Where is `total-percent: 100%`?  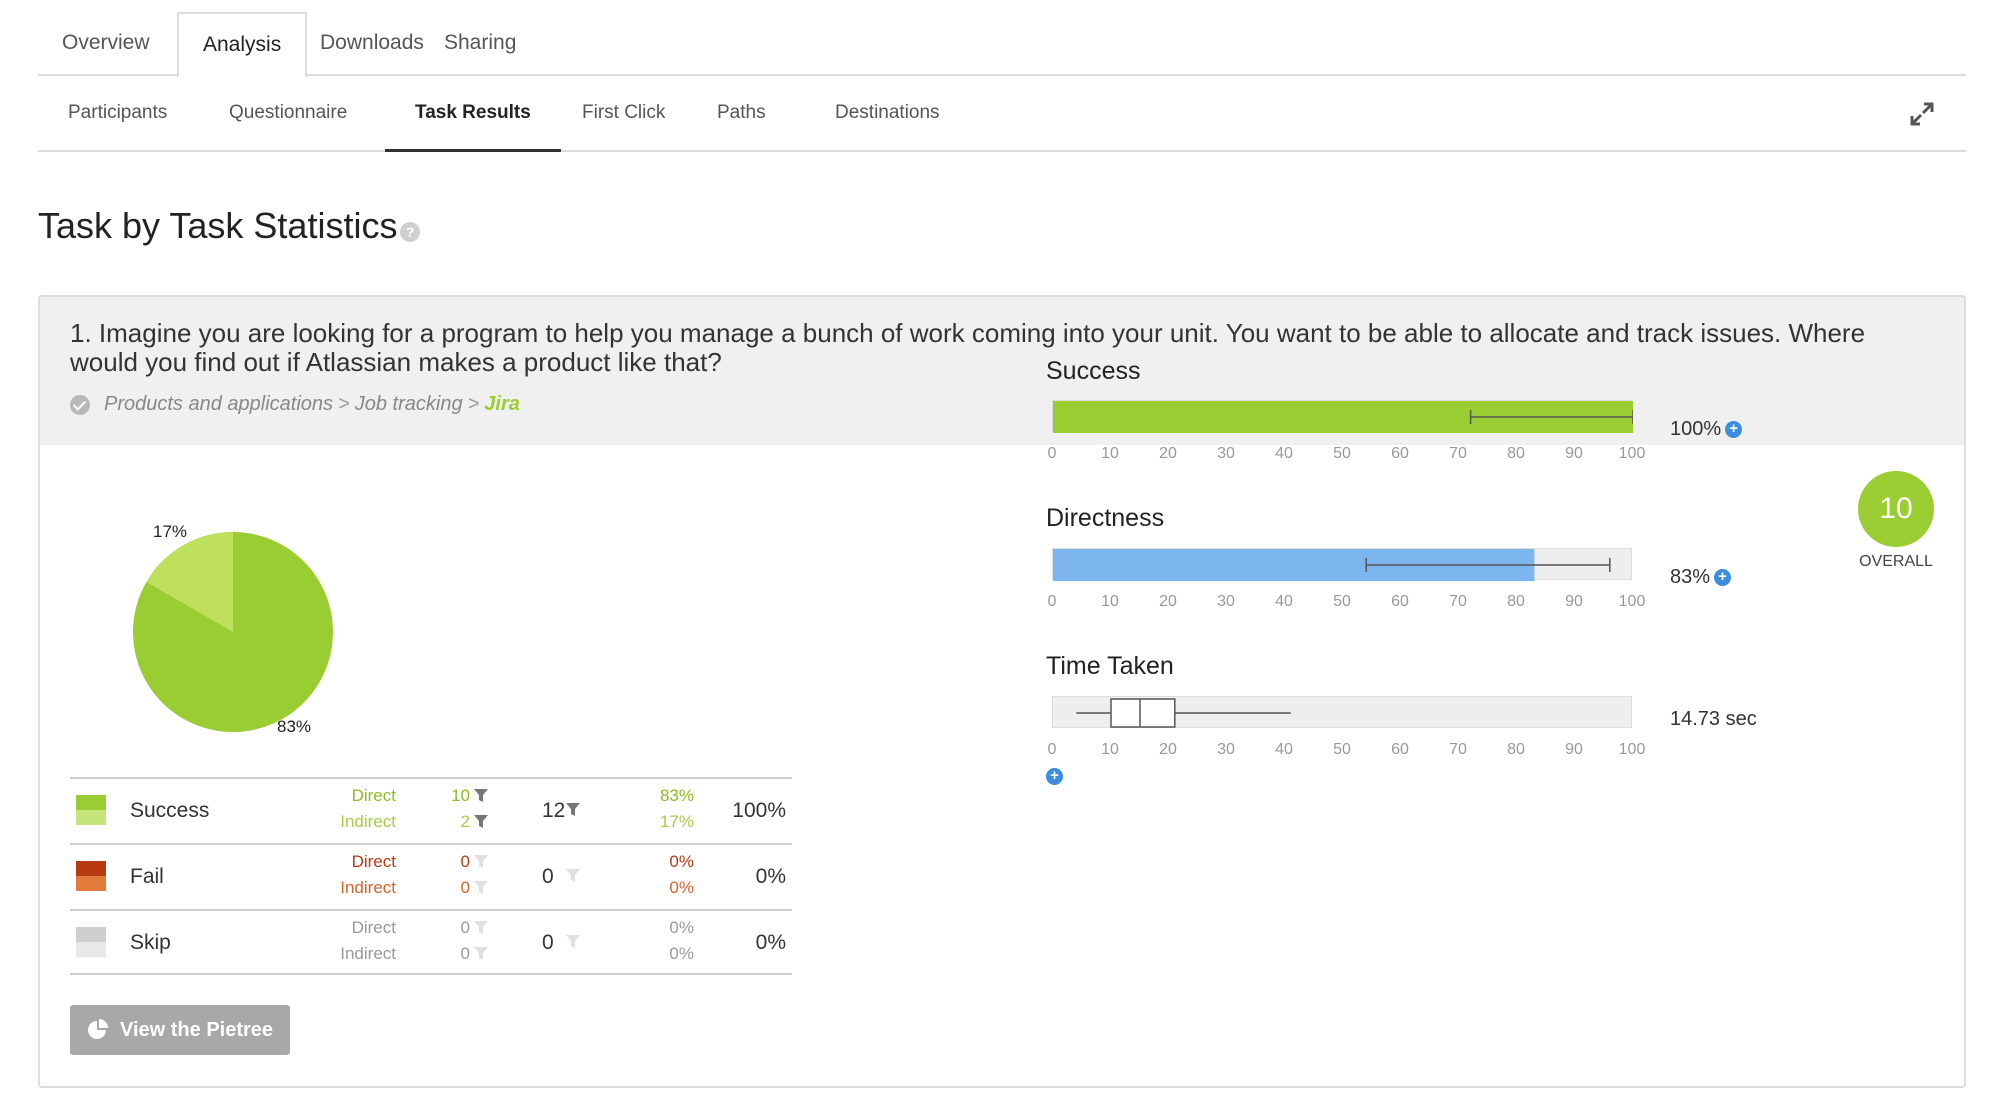
total-percent: 100% is located at coordinates (759, 810).